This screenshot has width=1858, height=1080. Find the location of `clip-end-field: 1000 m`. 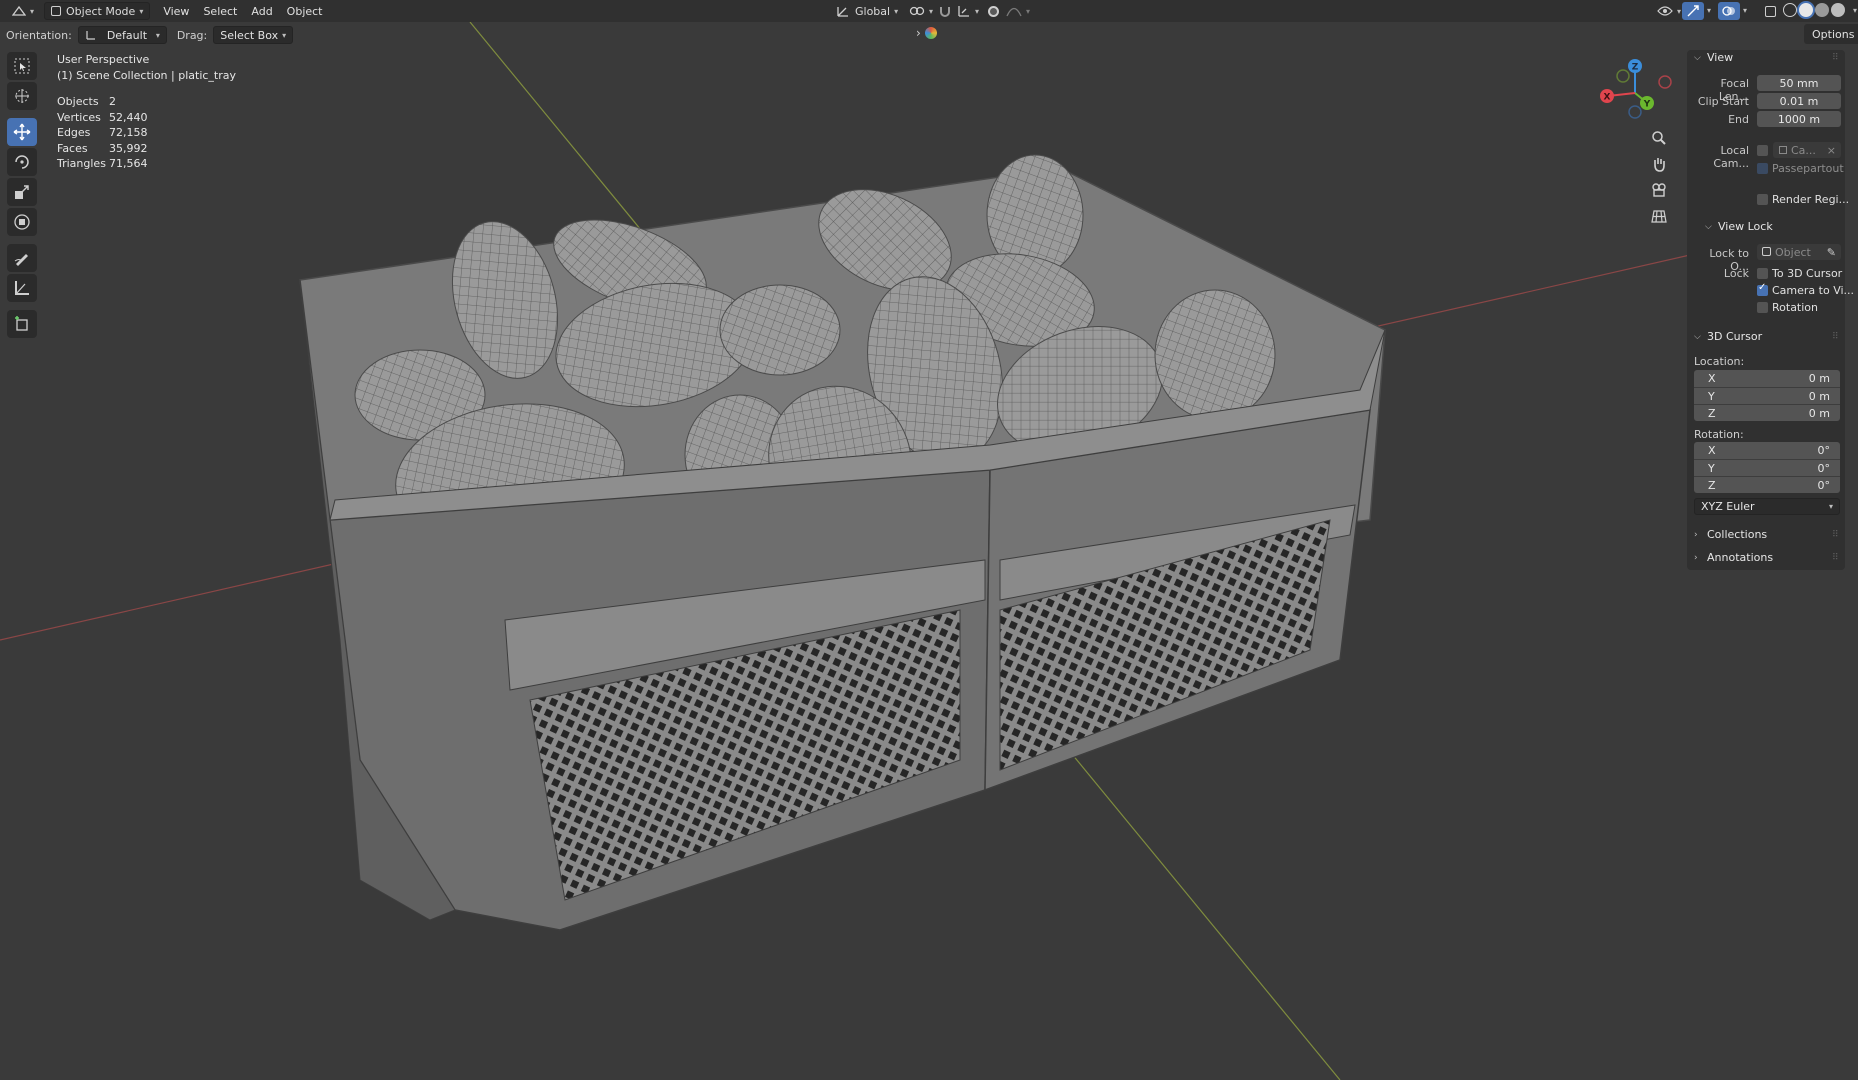

clip-end-field: 1000 m is located at coordinates (1799, 119).